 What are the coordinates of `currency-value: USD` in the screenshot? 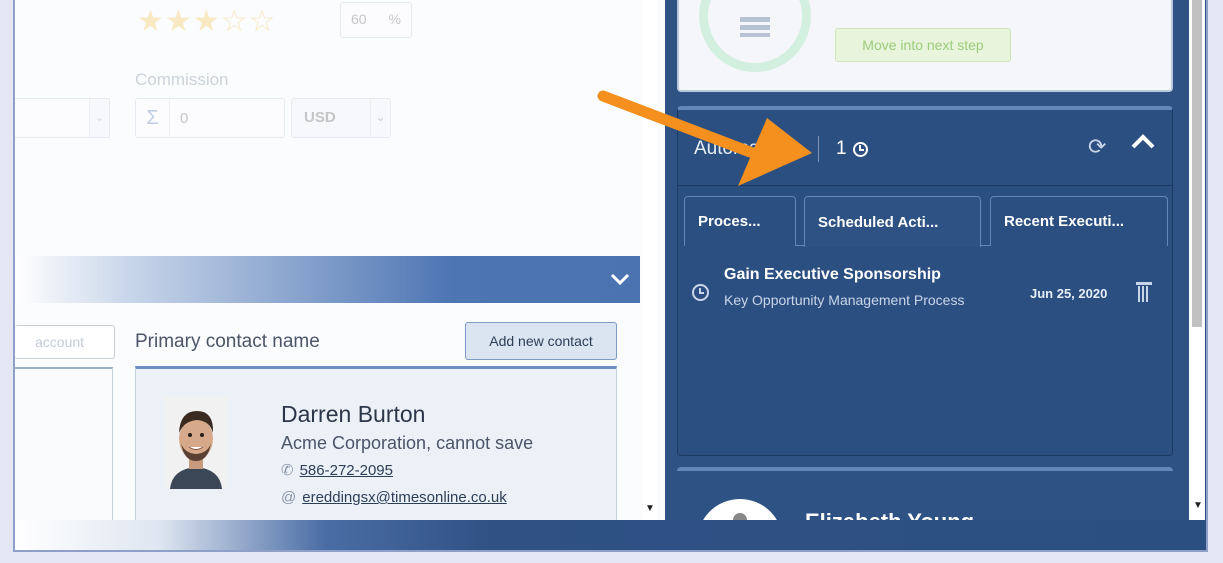 It's located at (320, 117).